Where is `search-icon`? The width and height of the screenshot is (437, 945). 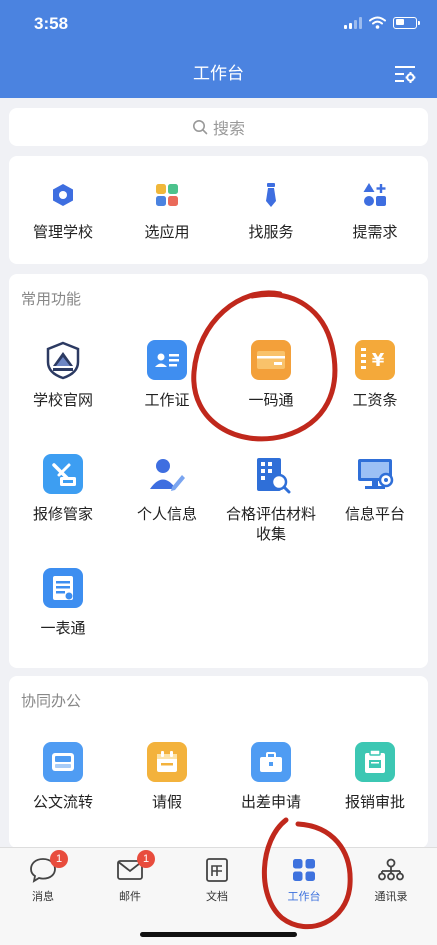
search-icon is located at coordinates (200, 127).